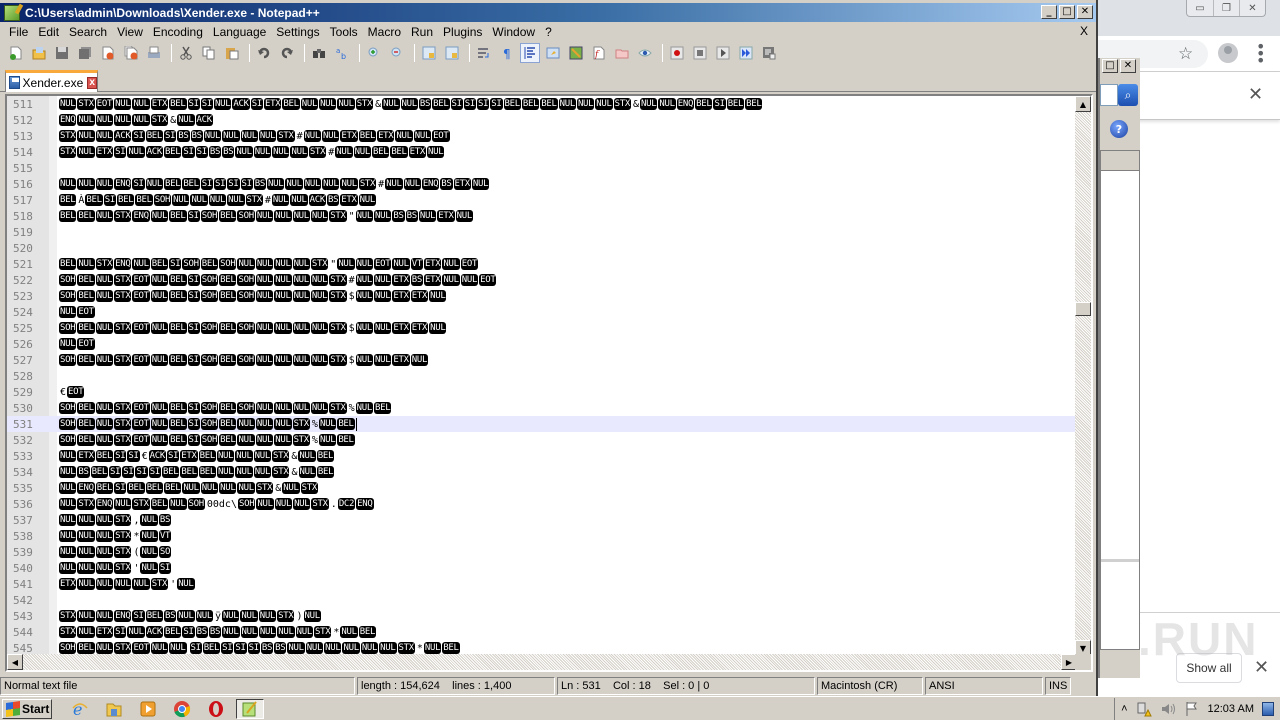  What do you see at coordinates (1083, 309) in the screenshot?
I see `vertical-scroll-thumb` at bounding box center [1083, 309].